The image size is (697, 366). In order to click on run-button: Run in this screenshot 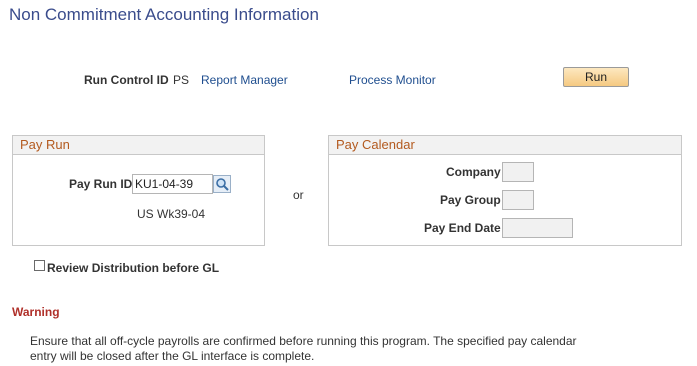, I will do `click(596, 77)`.